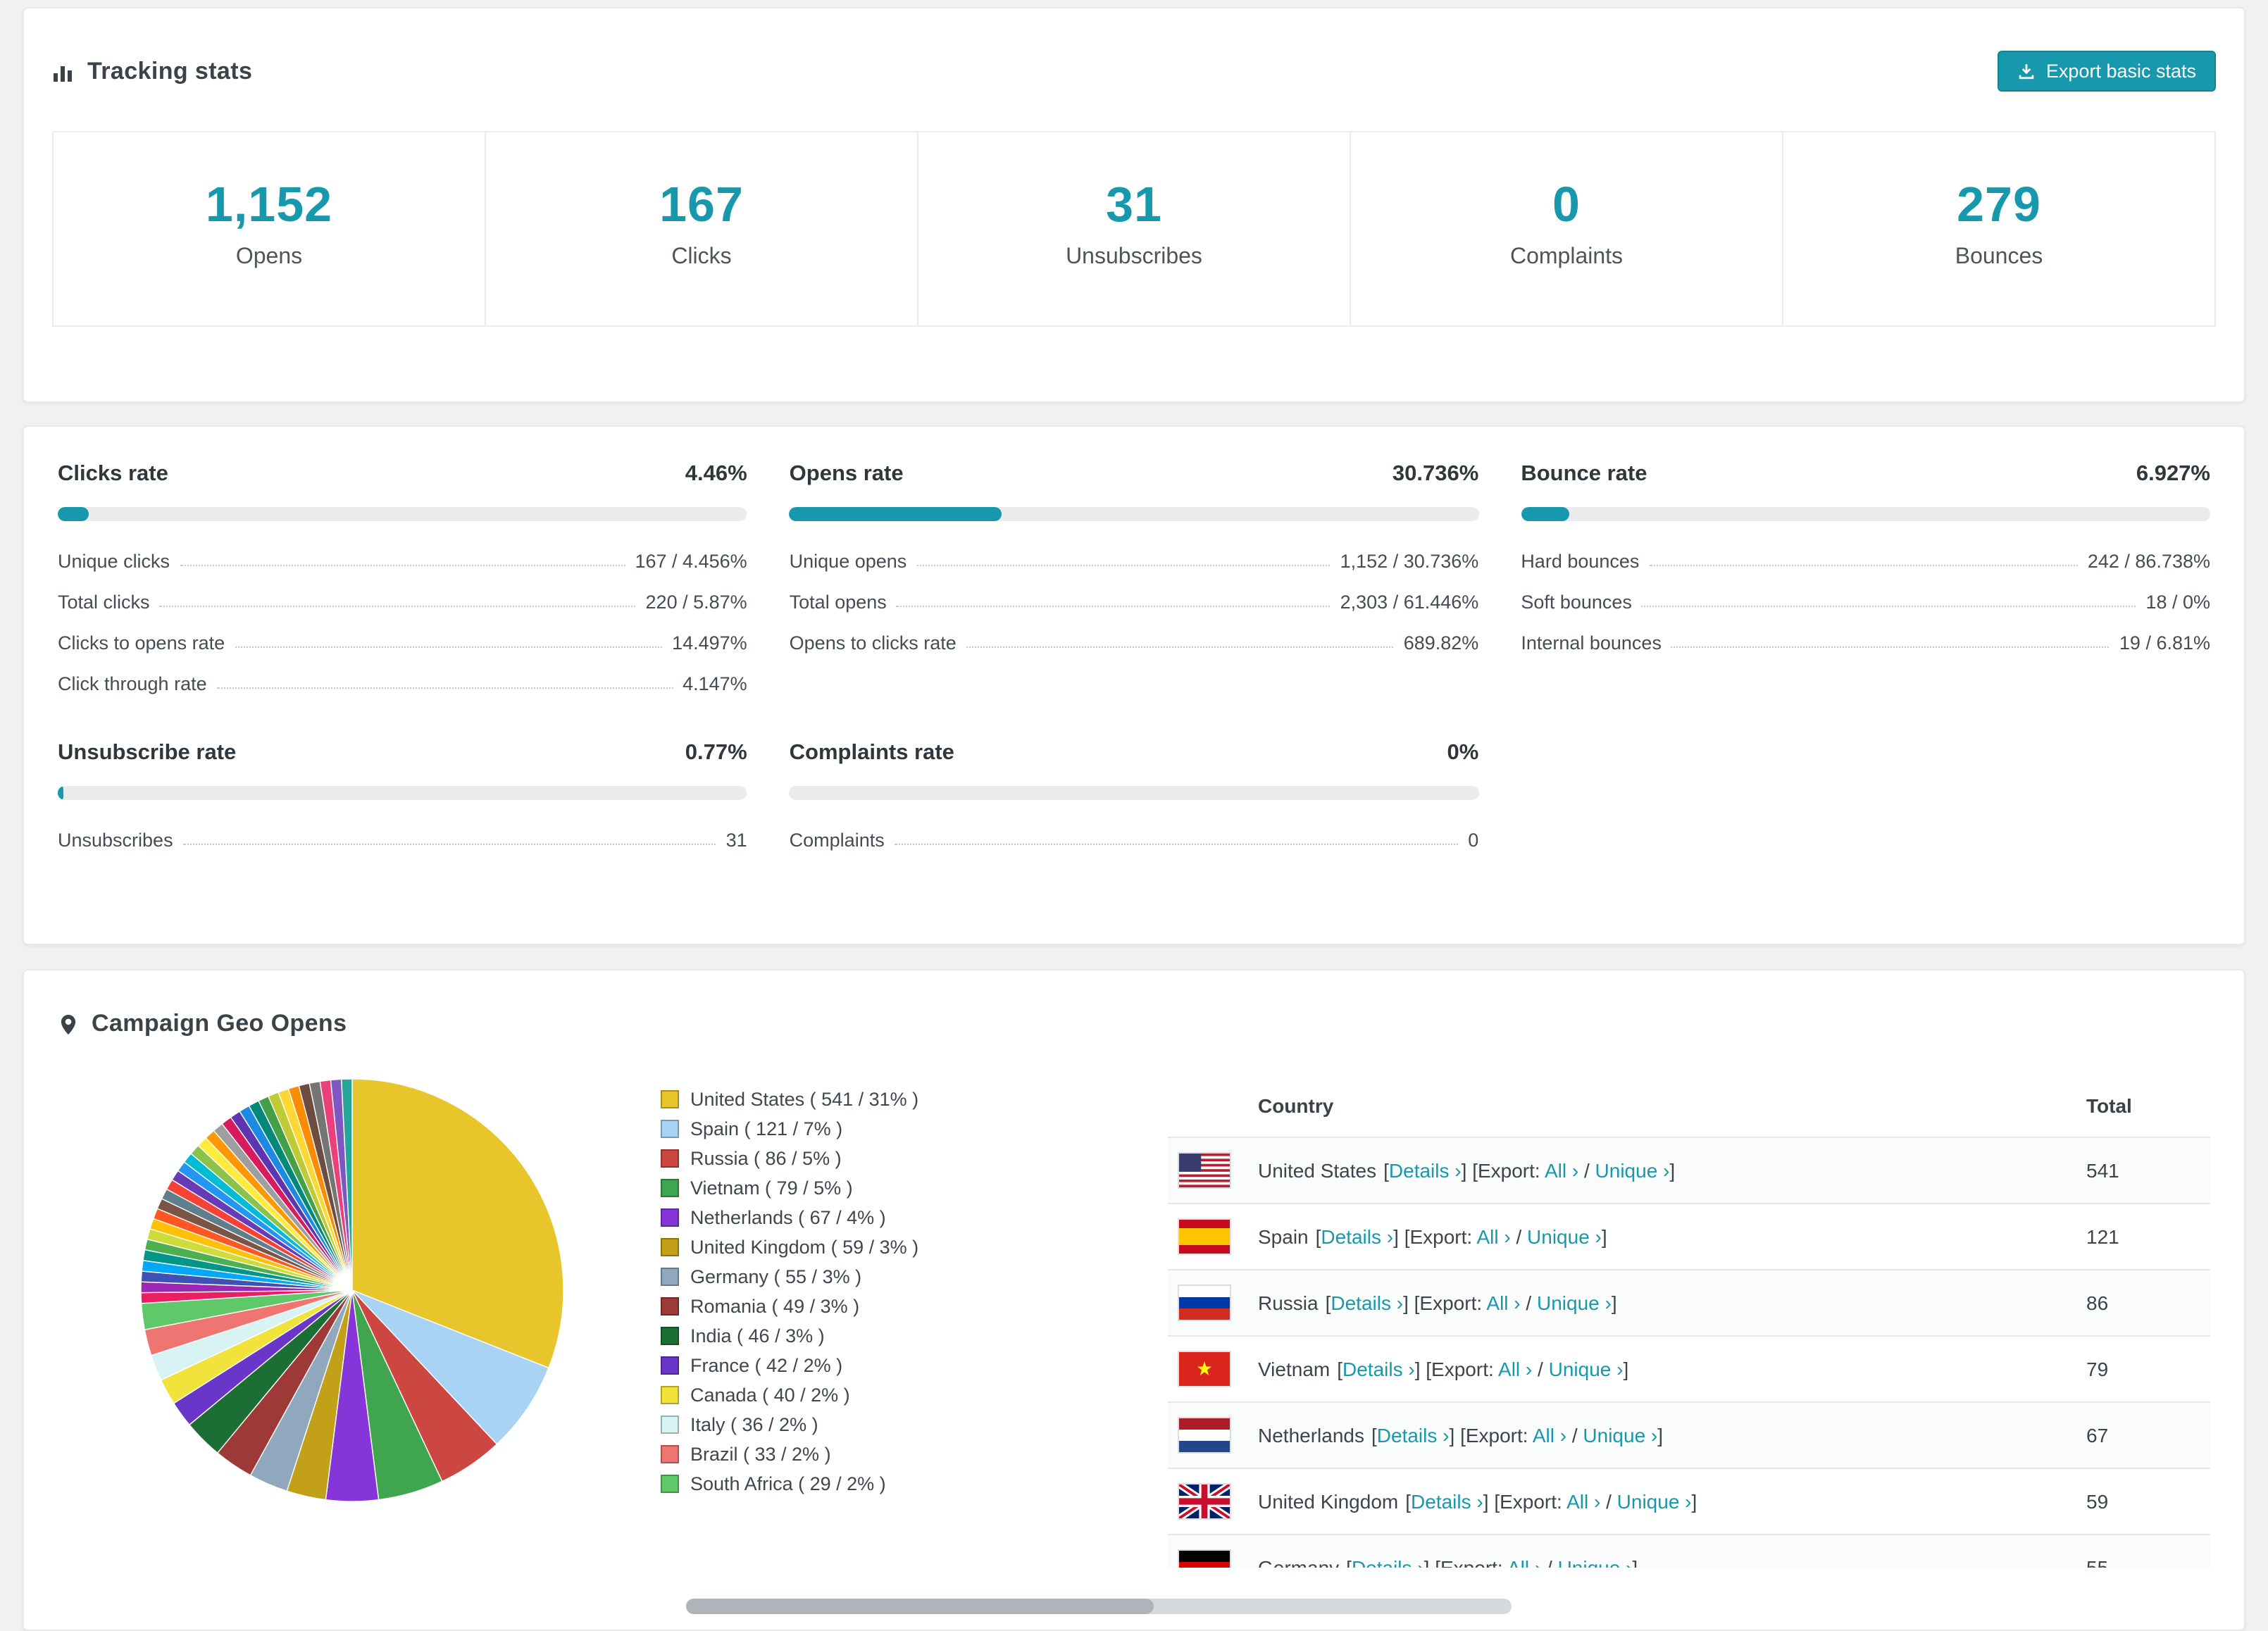  Describe the element at coordinates (920, 1607) in the screenshot. I see `horizontal-scrollbar-thumb` at that location.